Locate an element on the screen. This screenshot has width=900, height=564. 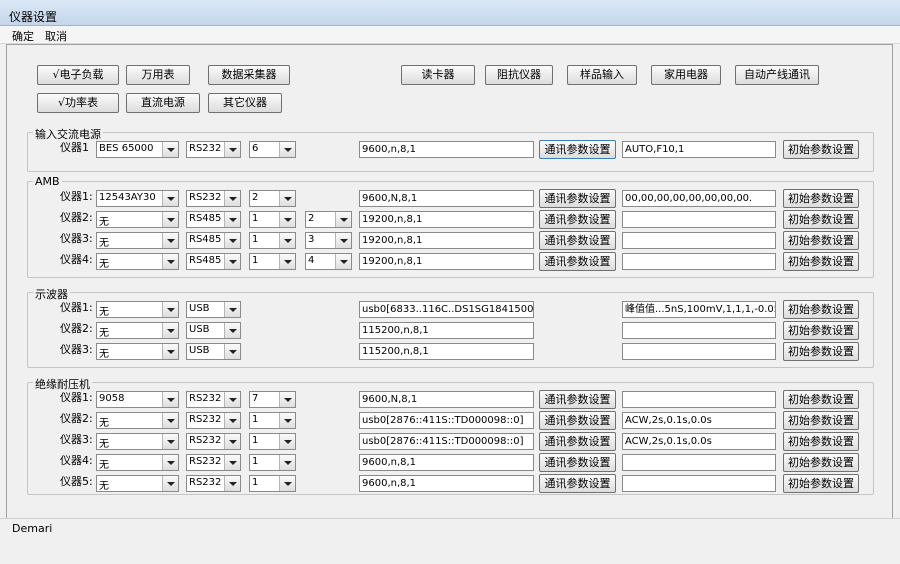
top-button-7: 自动产线通讯 is located at coordinates (777, 75).